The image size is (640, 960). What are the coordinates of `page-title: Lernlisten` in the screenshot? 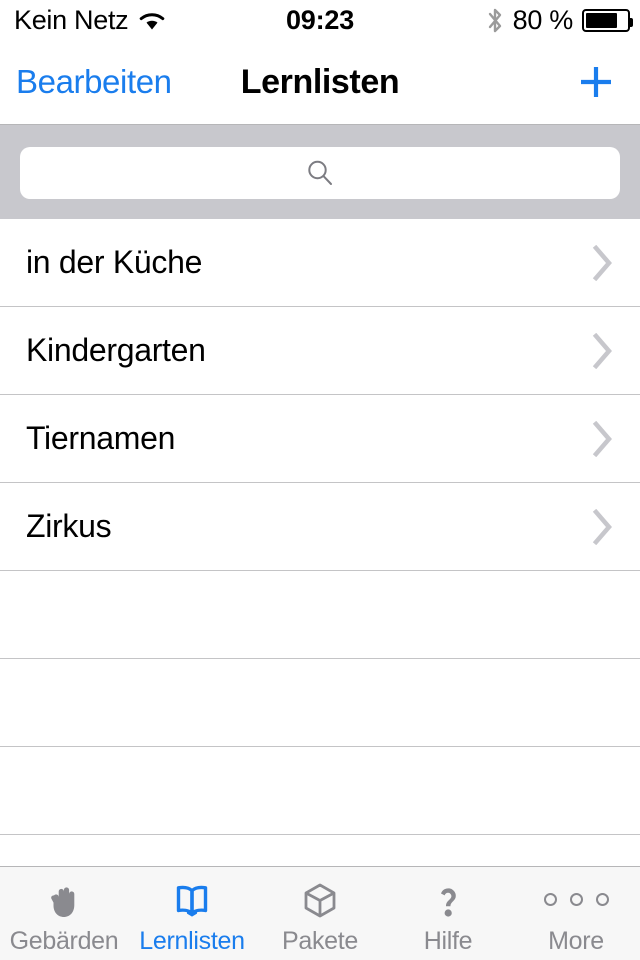 It's located at (320, 81).